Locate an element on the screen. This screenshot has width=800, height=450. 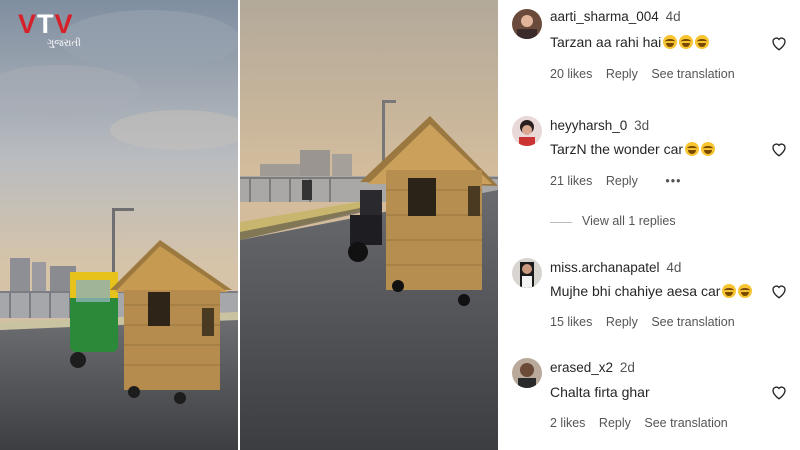
comment-username: erased_x2 2d is located at coordinates (592, 367).